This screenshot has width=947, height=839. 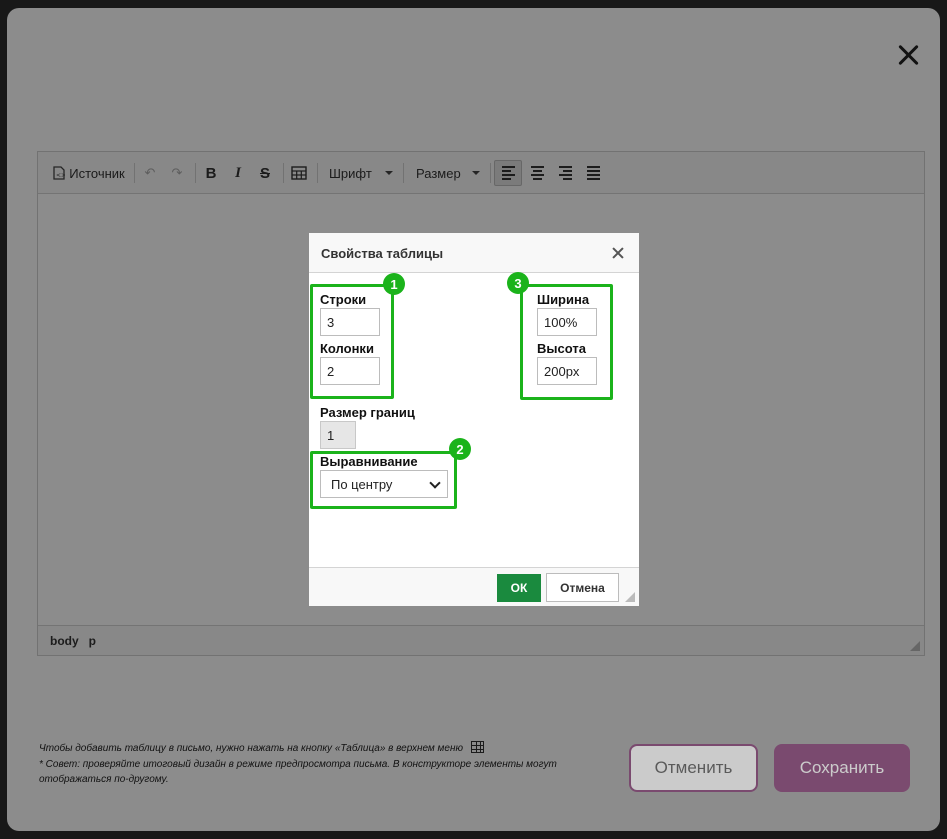 I want to click on cancel-button: Отменить, so click(x=693, y=768).